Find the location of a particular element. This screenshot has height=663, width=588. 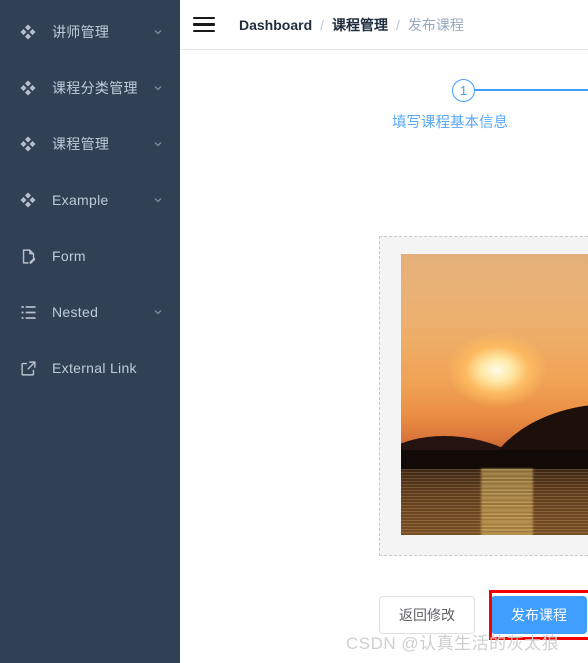

sidebar-item-label: Example is located at coordinates (80, 200).